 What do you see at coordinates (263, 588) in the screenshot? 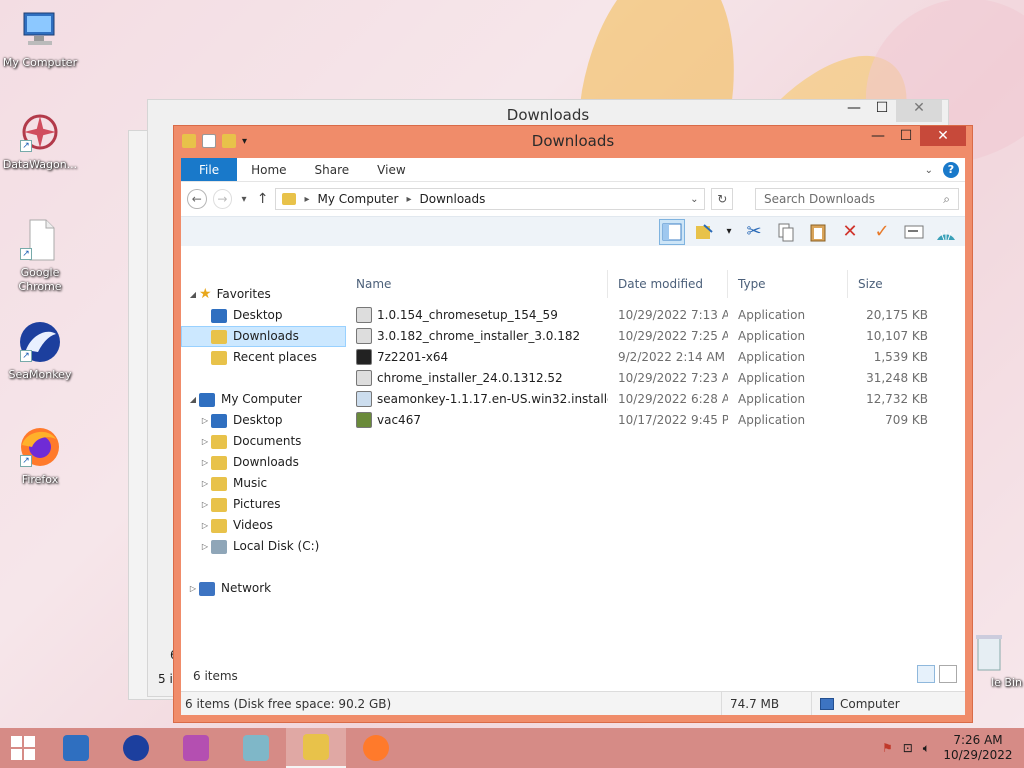
I see `nav-network: ▷ Network` at bounding box center [263, 588].